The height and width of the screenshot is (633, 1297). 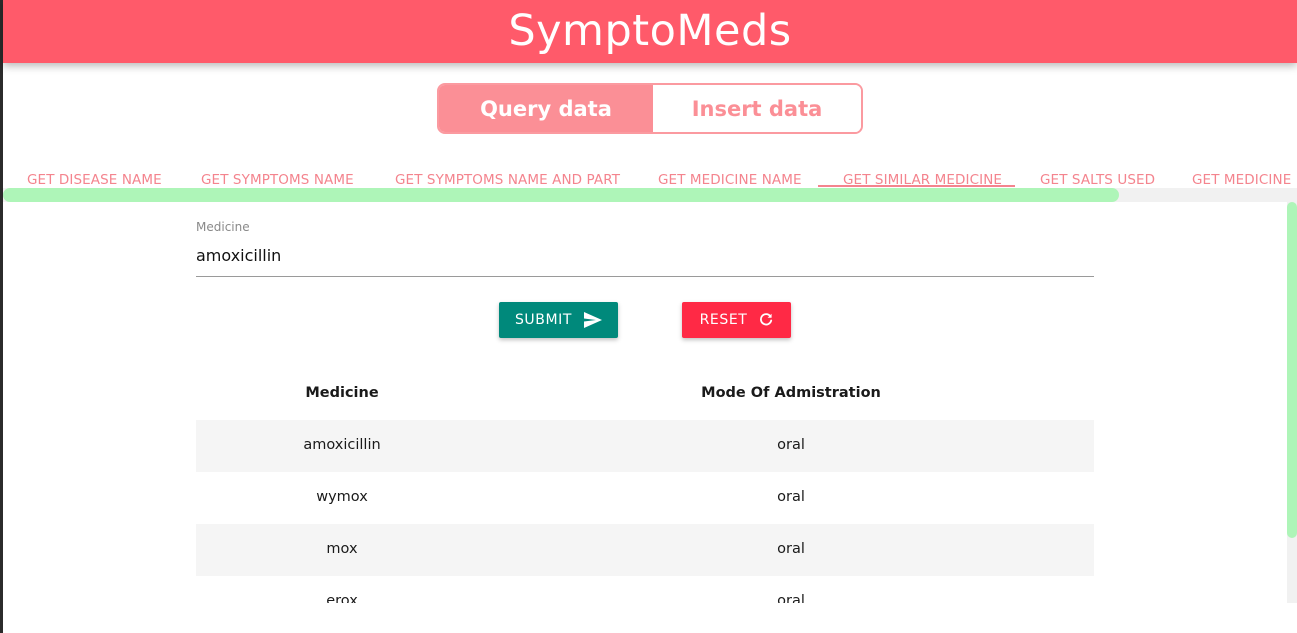 What do you see at coordinates (645, 589) in the screenshot?
I see `table-row: erox oral` at bounding box center [645, 589].